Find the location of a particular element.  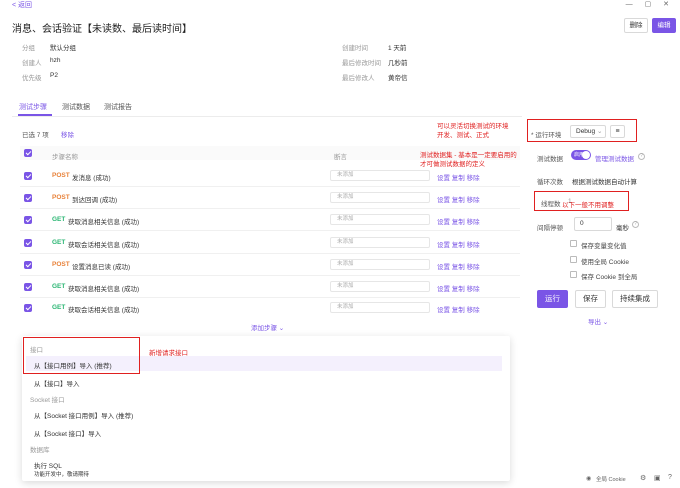

tab-test-data: 测试数据 is located at coordinates (76, 107).